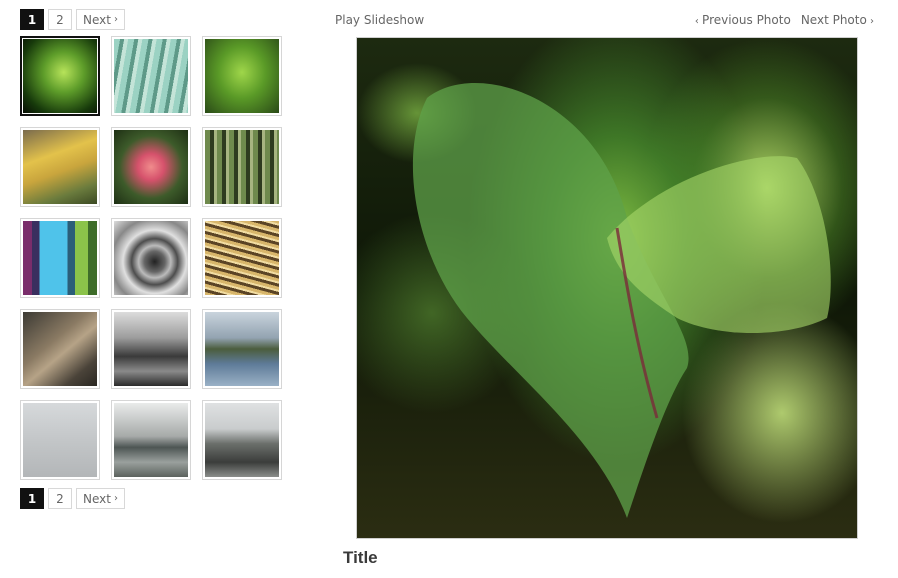 The width and height of the screenshot is (898, 578). I want to click on pagination-bottom: 1 2 Next ›, so click(72, 498).